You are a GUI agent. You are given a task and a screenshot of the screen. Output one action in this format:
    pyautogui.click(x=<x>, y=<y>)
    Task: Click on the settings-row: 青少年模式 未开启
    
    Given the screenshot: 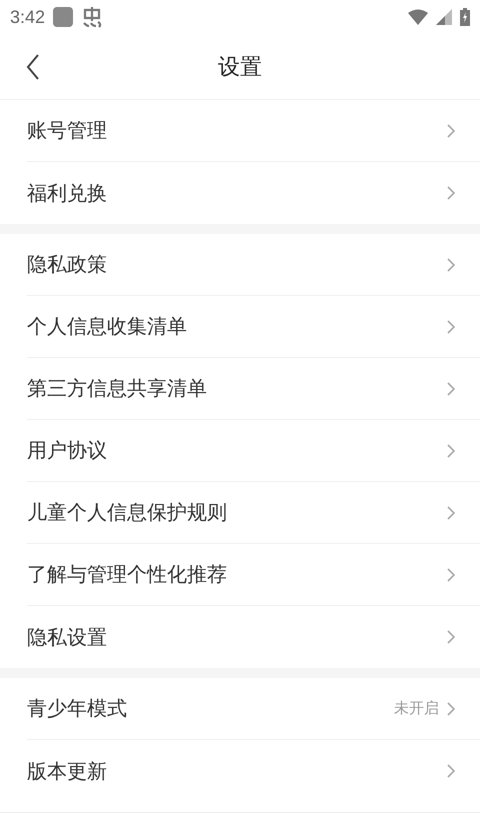 What is the action you would take?
    pyautogui.click(x=253, y=709)
    